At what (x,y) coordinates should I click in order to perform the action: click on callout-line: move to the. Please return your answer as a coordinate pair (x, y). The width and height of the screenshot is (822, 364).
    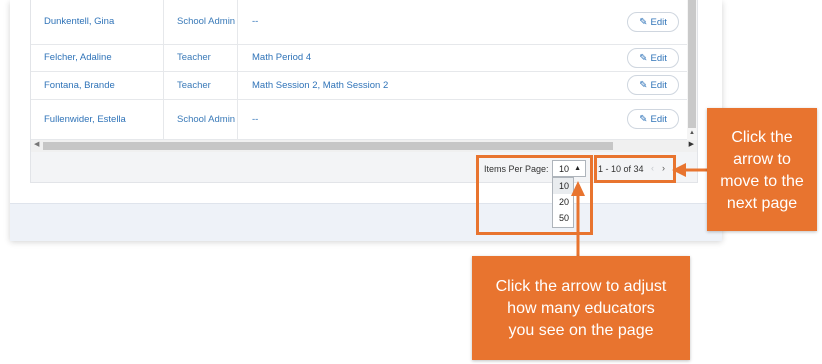
    Looking at the image, I should click on (762, 181).